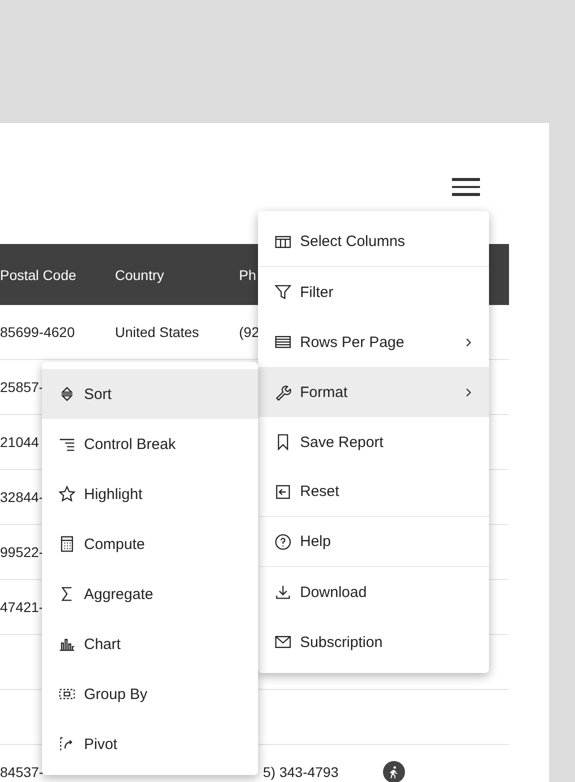 The height and width of the screenshot is (782, 575). I want to click on reset-icon, so click(283, 491).